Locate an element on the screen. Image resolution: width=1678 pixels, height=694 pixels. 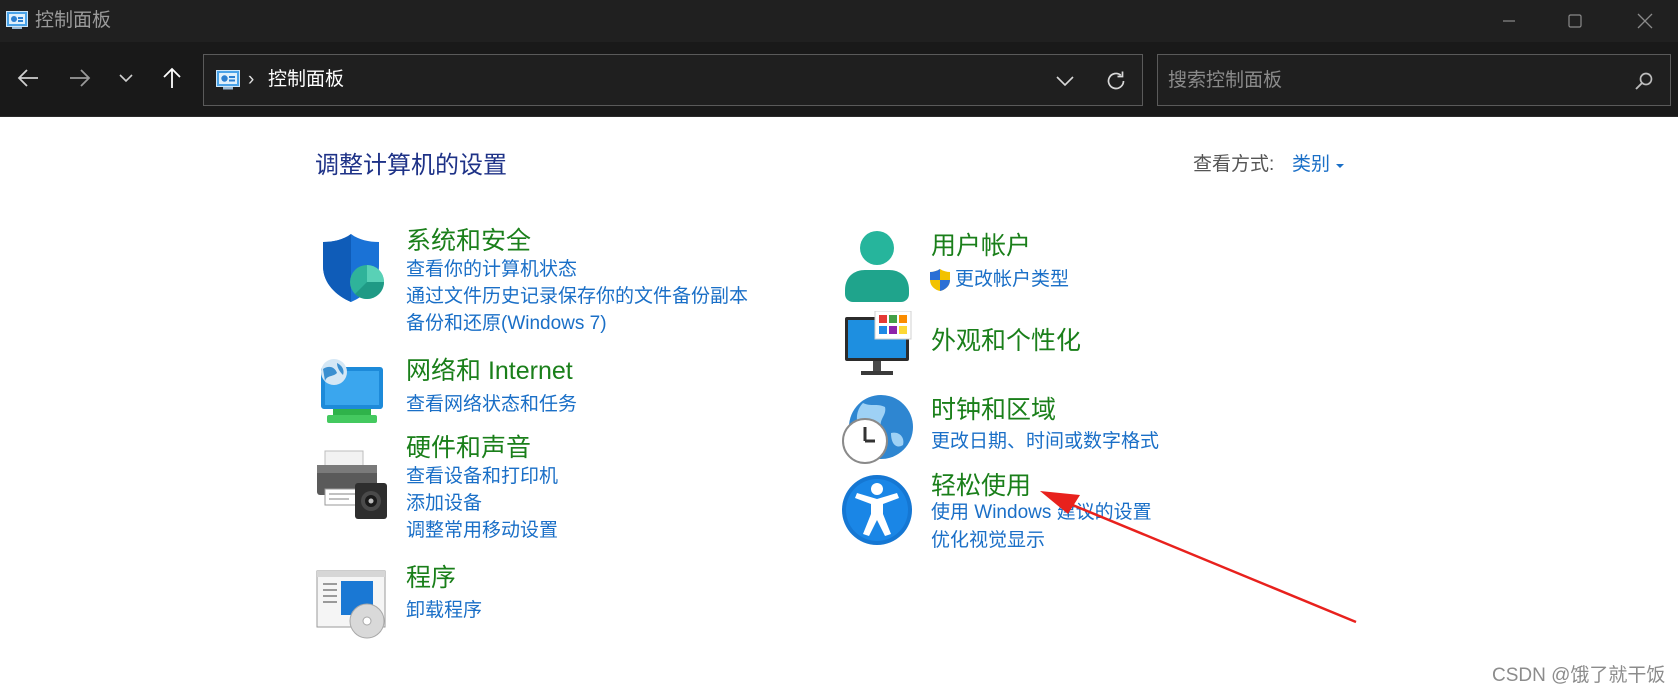
refresh-icon is located at coordinates (1116, 80).